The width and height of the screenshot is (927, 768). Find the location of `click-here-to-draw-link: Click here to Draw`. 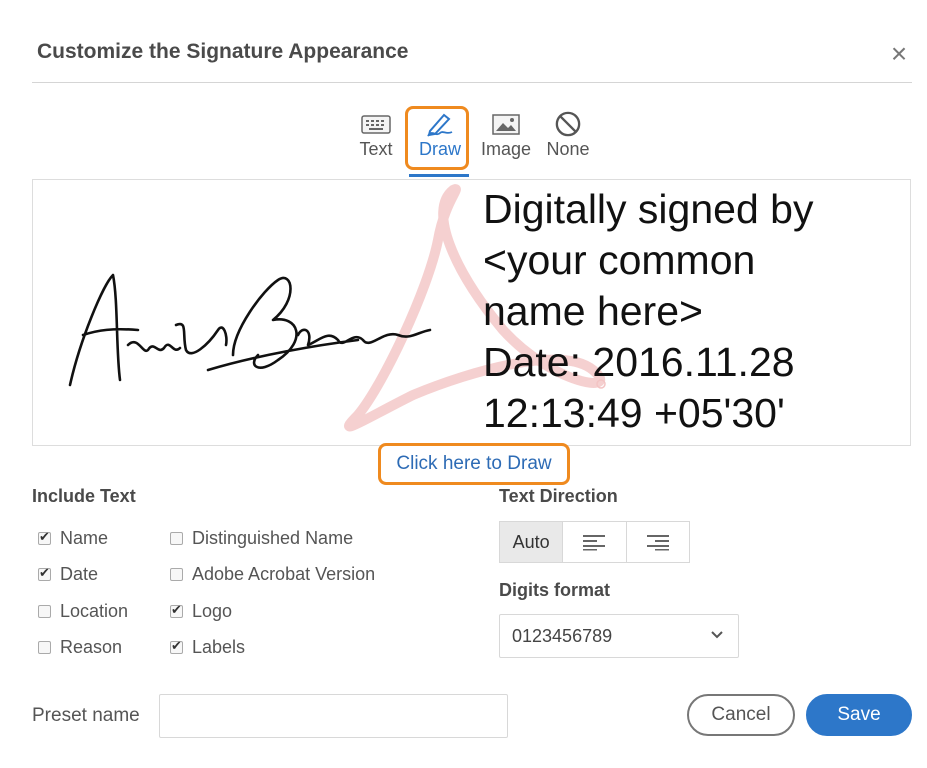

click-here-to-draw-link: Click here to Draw is located at coordinates (474, 464).